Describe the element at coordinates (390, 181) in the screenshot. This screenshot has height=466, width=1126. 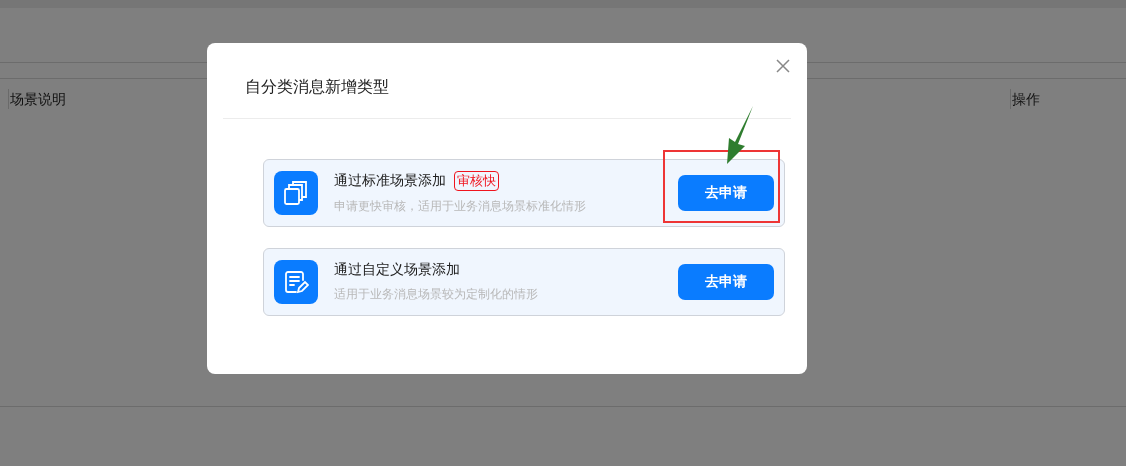
I see `option-title: 通过标准场景添加` at that location.